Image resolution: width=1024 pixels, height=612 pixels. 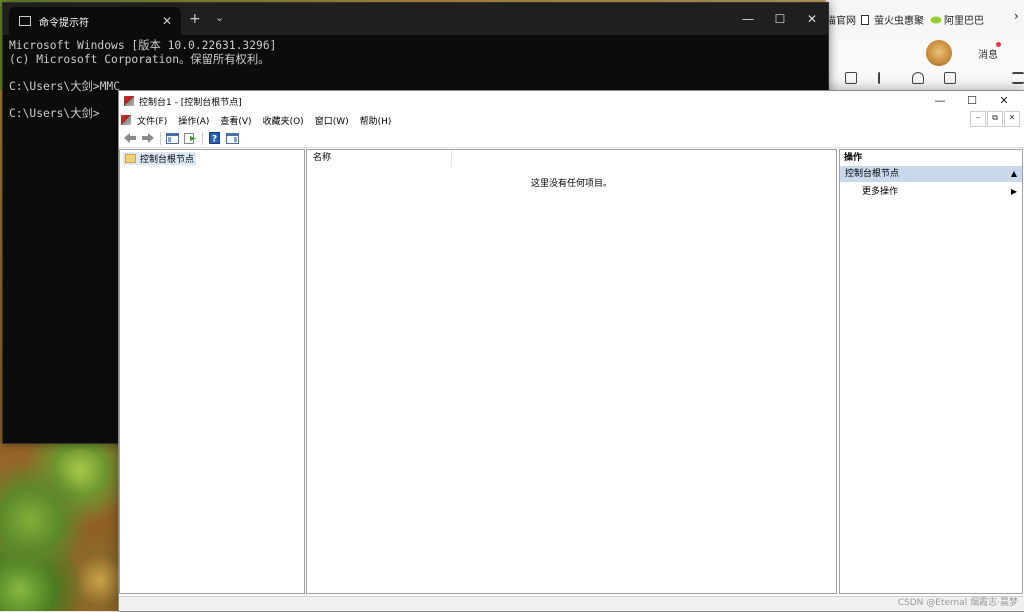 What do you see at coordinates (851, 78) in the screenshot?
I see `grid-icon` at bounding box center [851, 78].